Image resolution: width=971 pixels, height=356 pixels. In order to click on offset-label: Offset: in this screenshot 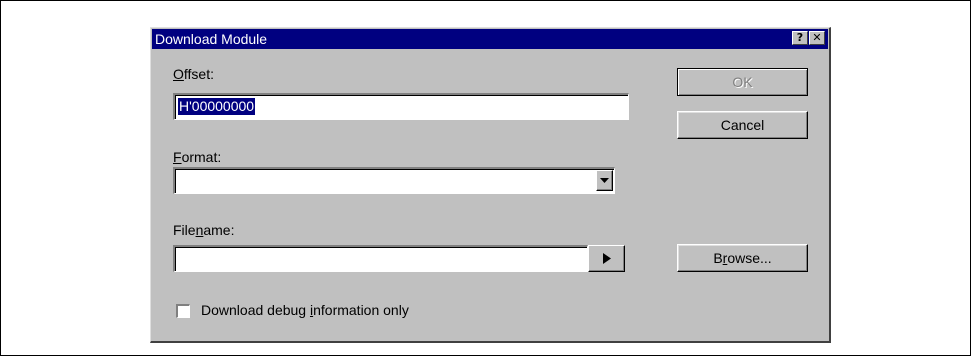, I will do `click(193, 74)`.